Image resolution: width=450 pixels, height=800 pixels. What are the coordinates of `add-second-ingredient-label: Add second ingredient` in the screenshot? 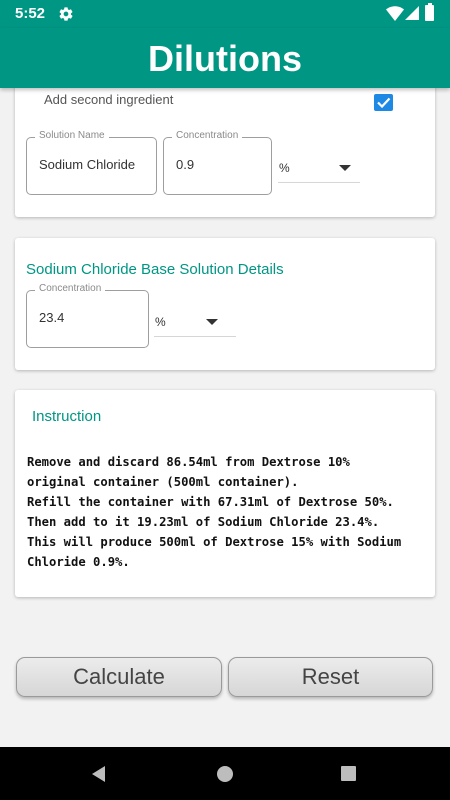 It's located at (109, 99).